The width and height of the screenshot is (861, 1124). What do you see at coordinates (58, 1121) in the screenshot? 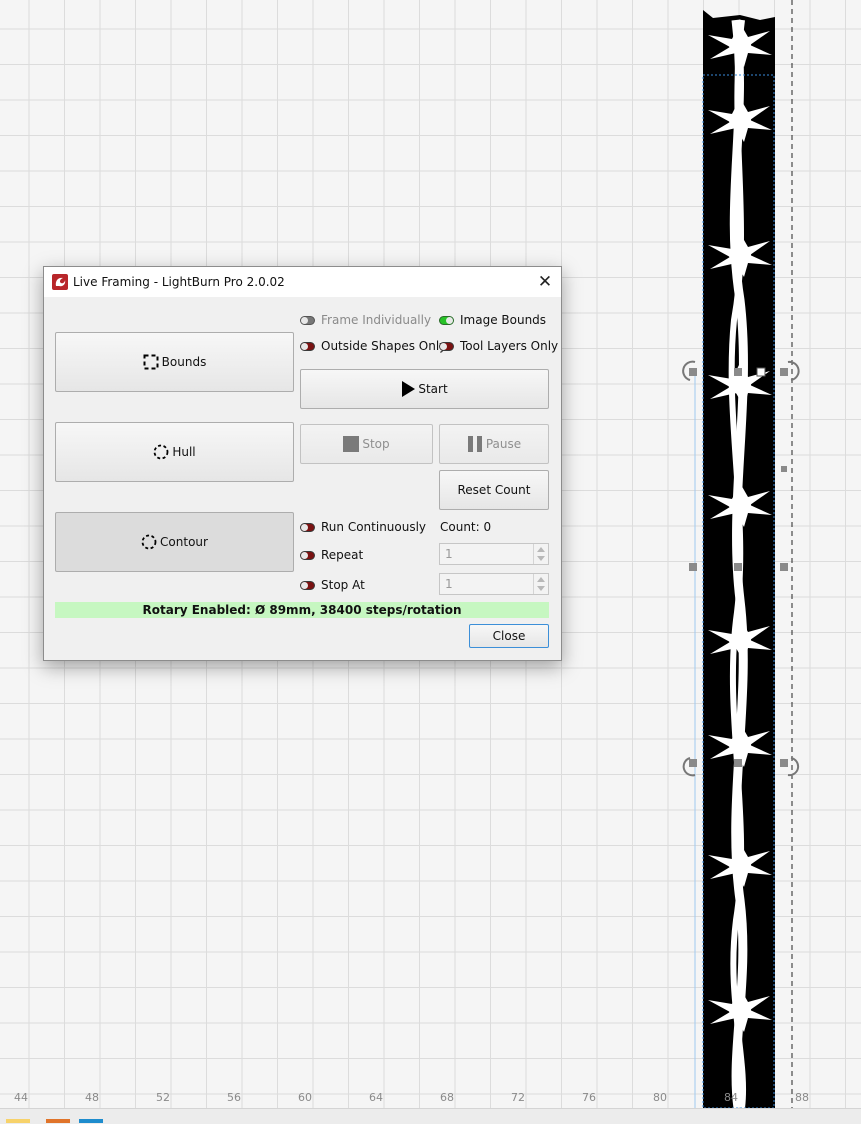
I see `palette-swatch-orange` at bounding box center [58, 1121].